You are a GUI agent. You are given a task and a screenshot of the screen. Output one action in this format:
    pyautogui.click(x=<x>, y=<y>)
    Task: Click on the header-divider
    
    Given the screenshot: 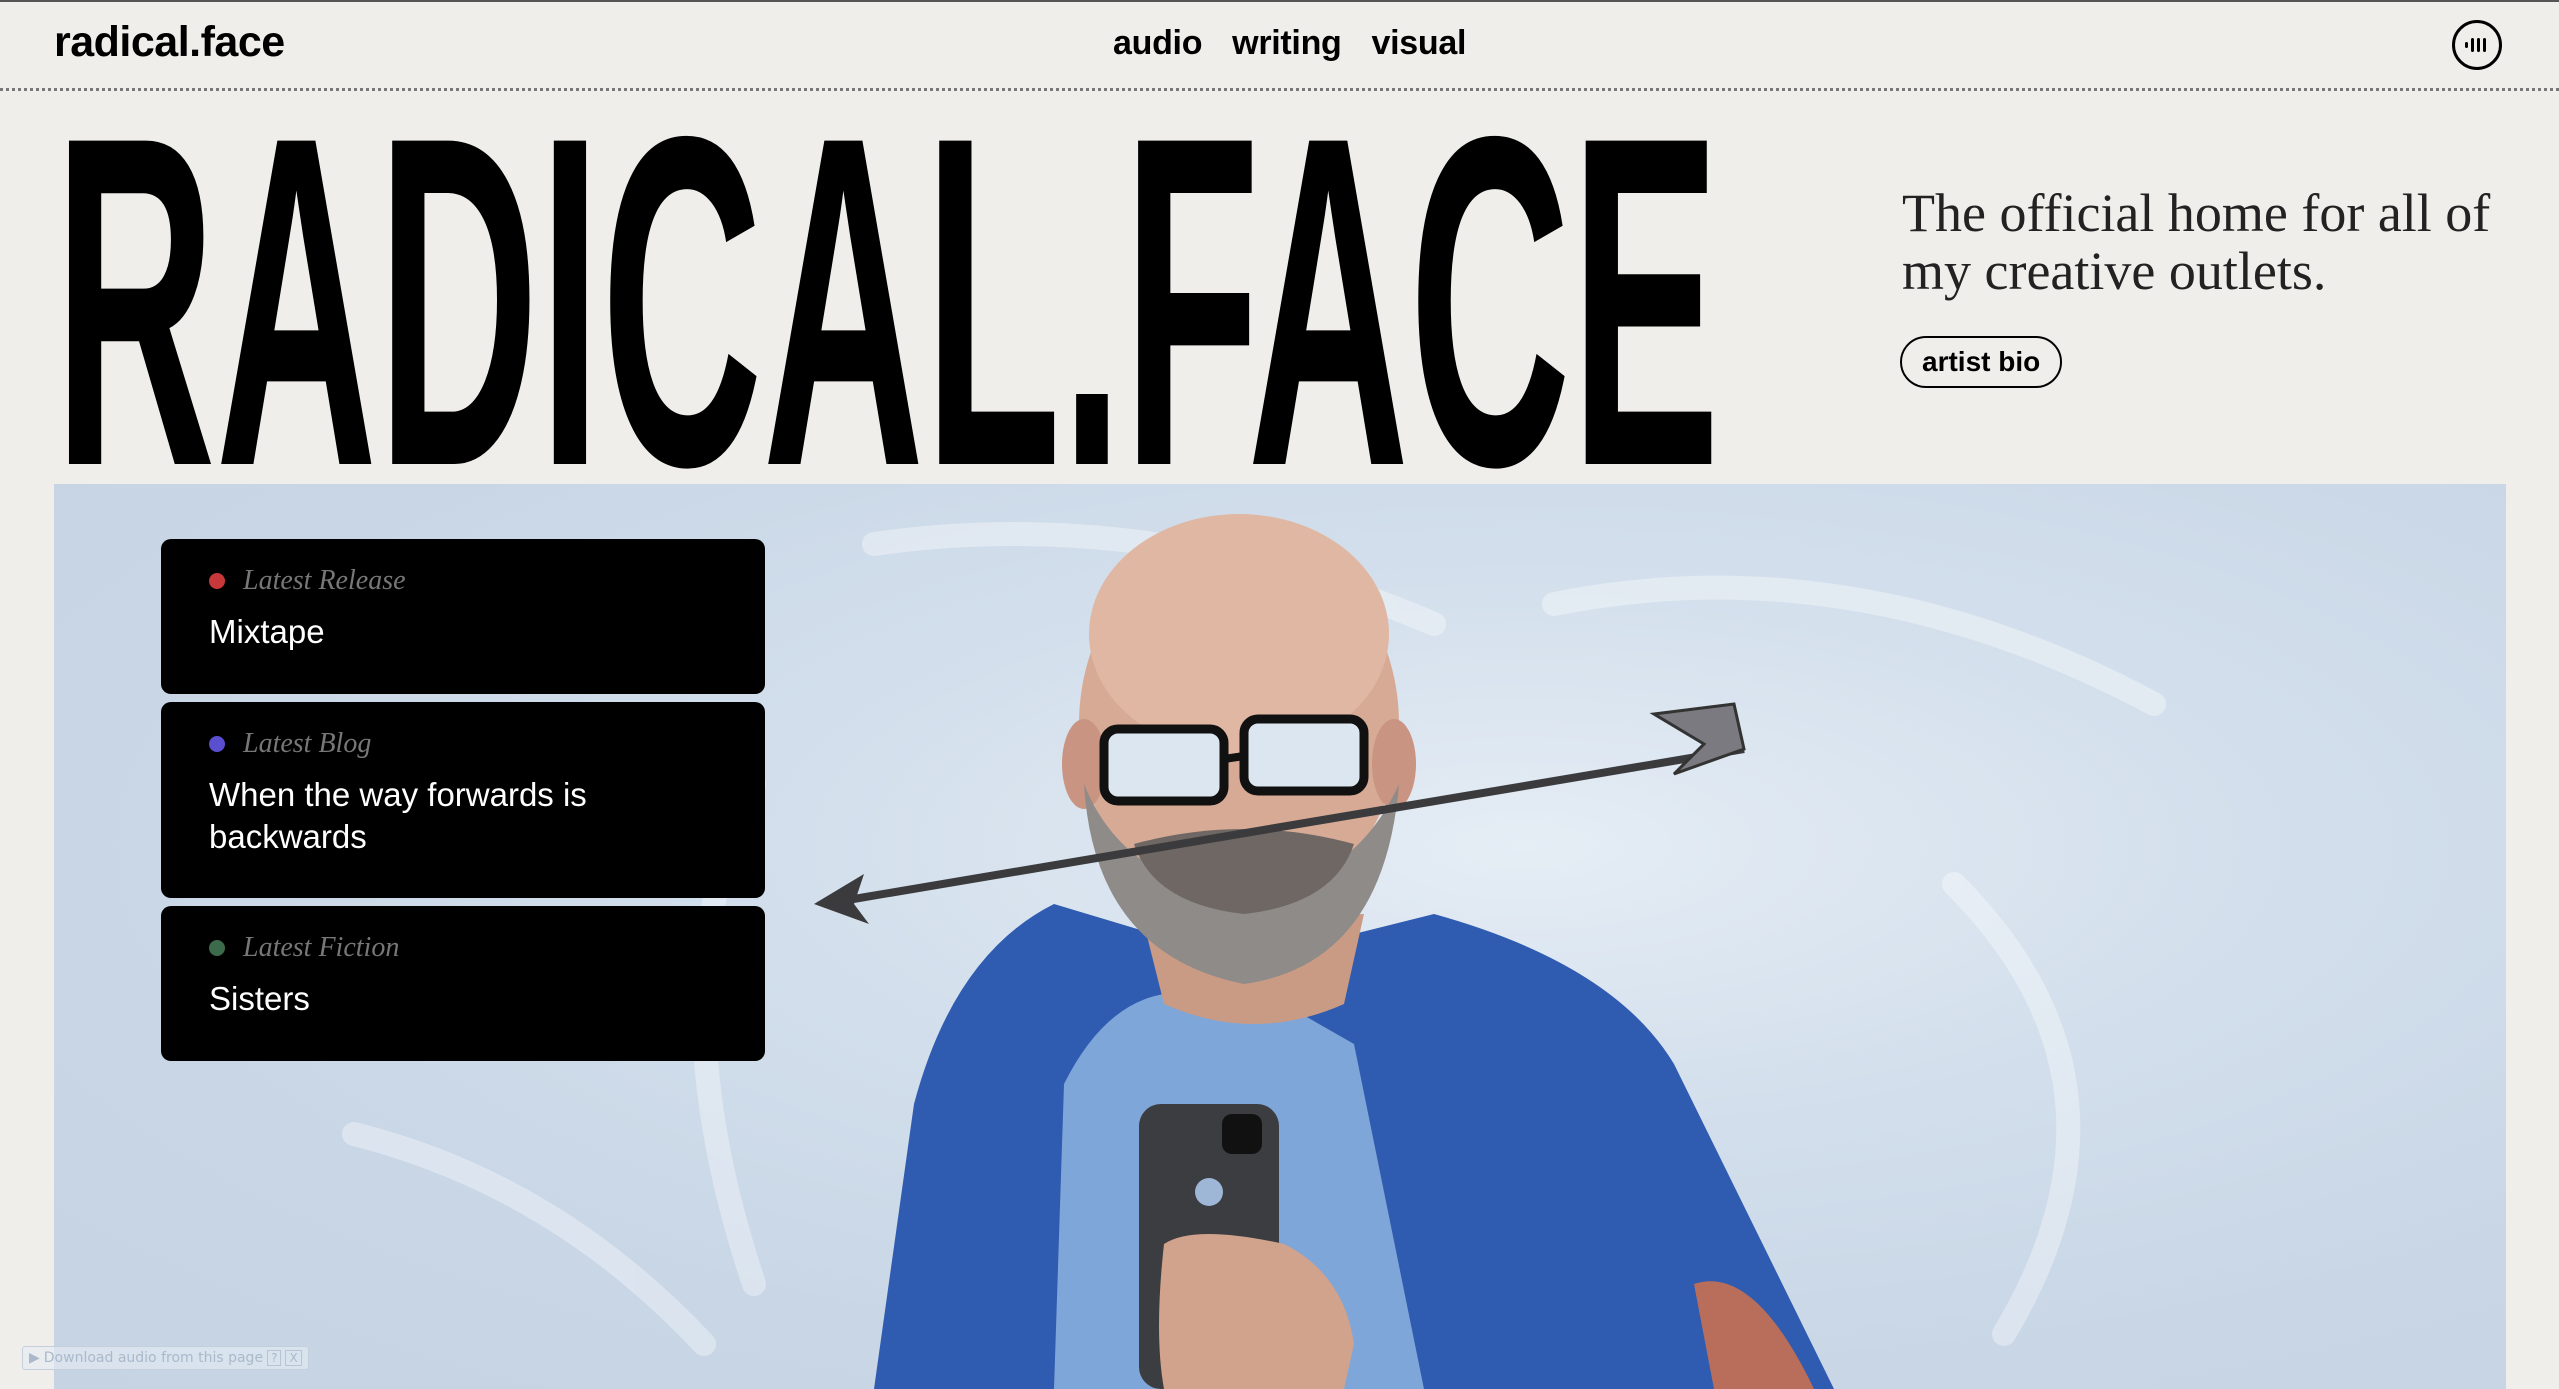 What is the action you would take?
    pyautogui.click(x=1279, y=89)
    